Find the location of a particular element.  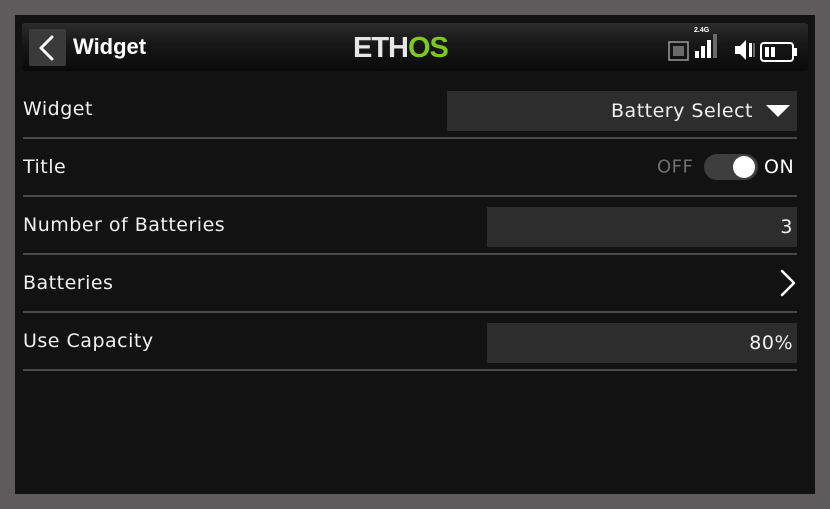

title-toggle is located at coordinates (731, 167).